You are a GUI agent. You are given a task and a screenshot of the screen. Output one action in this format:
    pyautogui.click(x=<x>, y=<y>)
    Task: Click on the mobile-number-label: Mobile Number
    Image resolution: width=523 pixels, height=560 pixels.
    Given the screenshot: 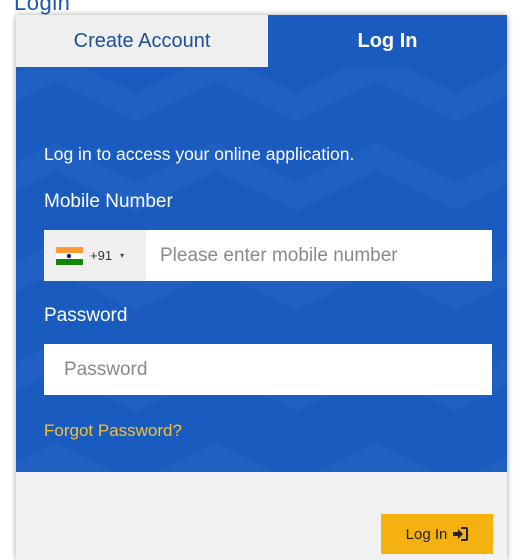 What is the action you would take?
    pyautogui.click(x=108, y=201)
    